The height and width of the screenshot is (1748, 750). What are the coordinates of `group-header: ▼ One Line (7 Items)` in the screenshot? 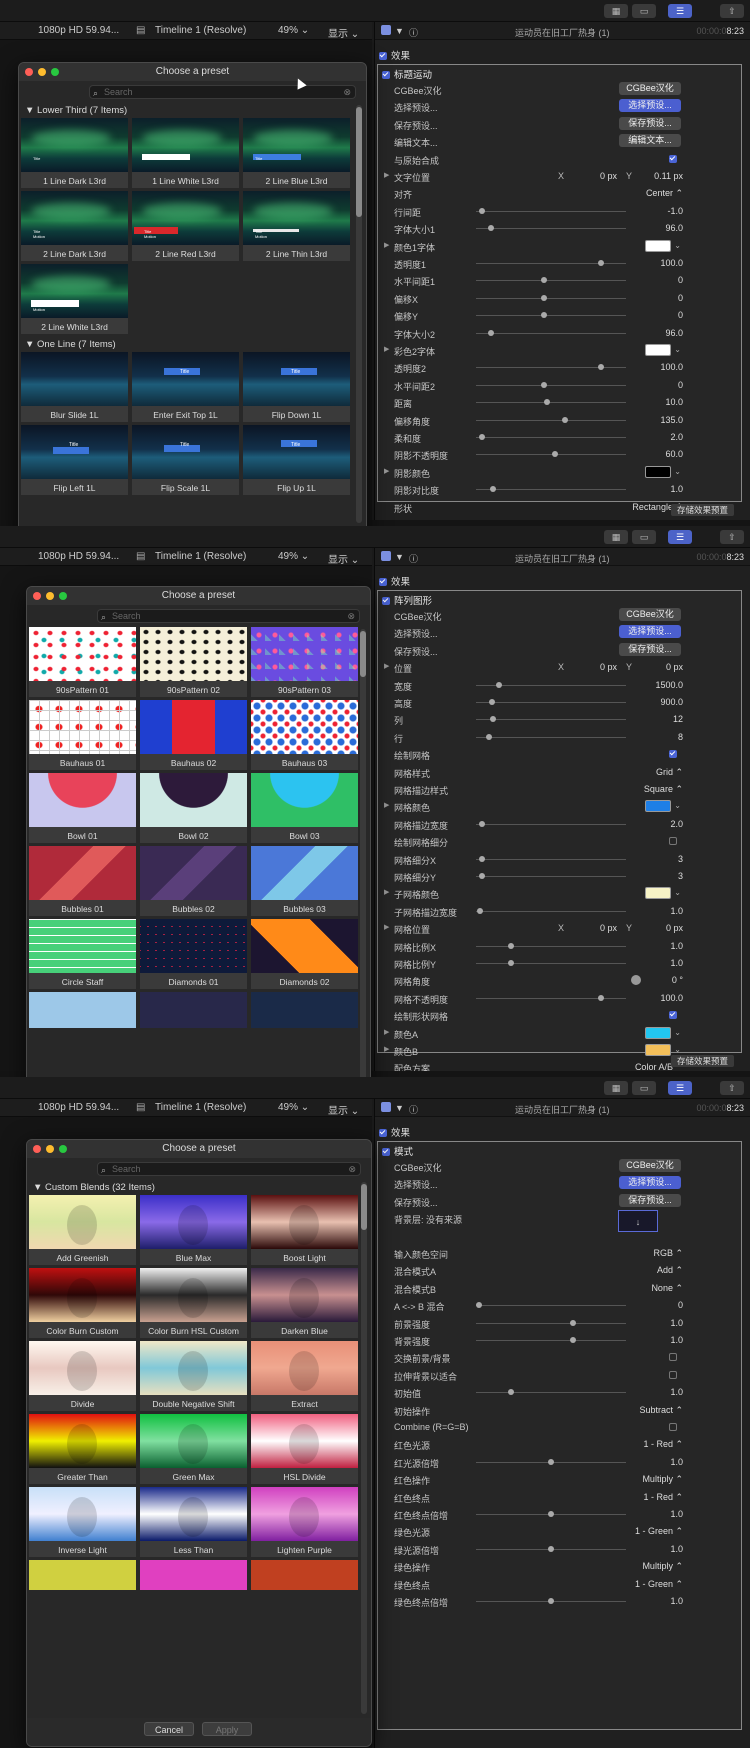 It's located at (70, 344).